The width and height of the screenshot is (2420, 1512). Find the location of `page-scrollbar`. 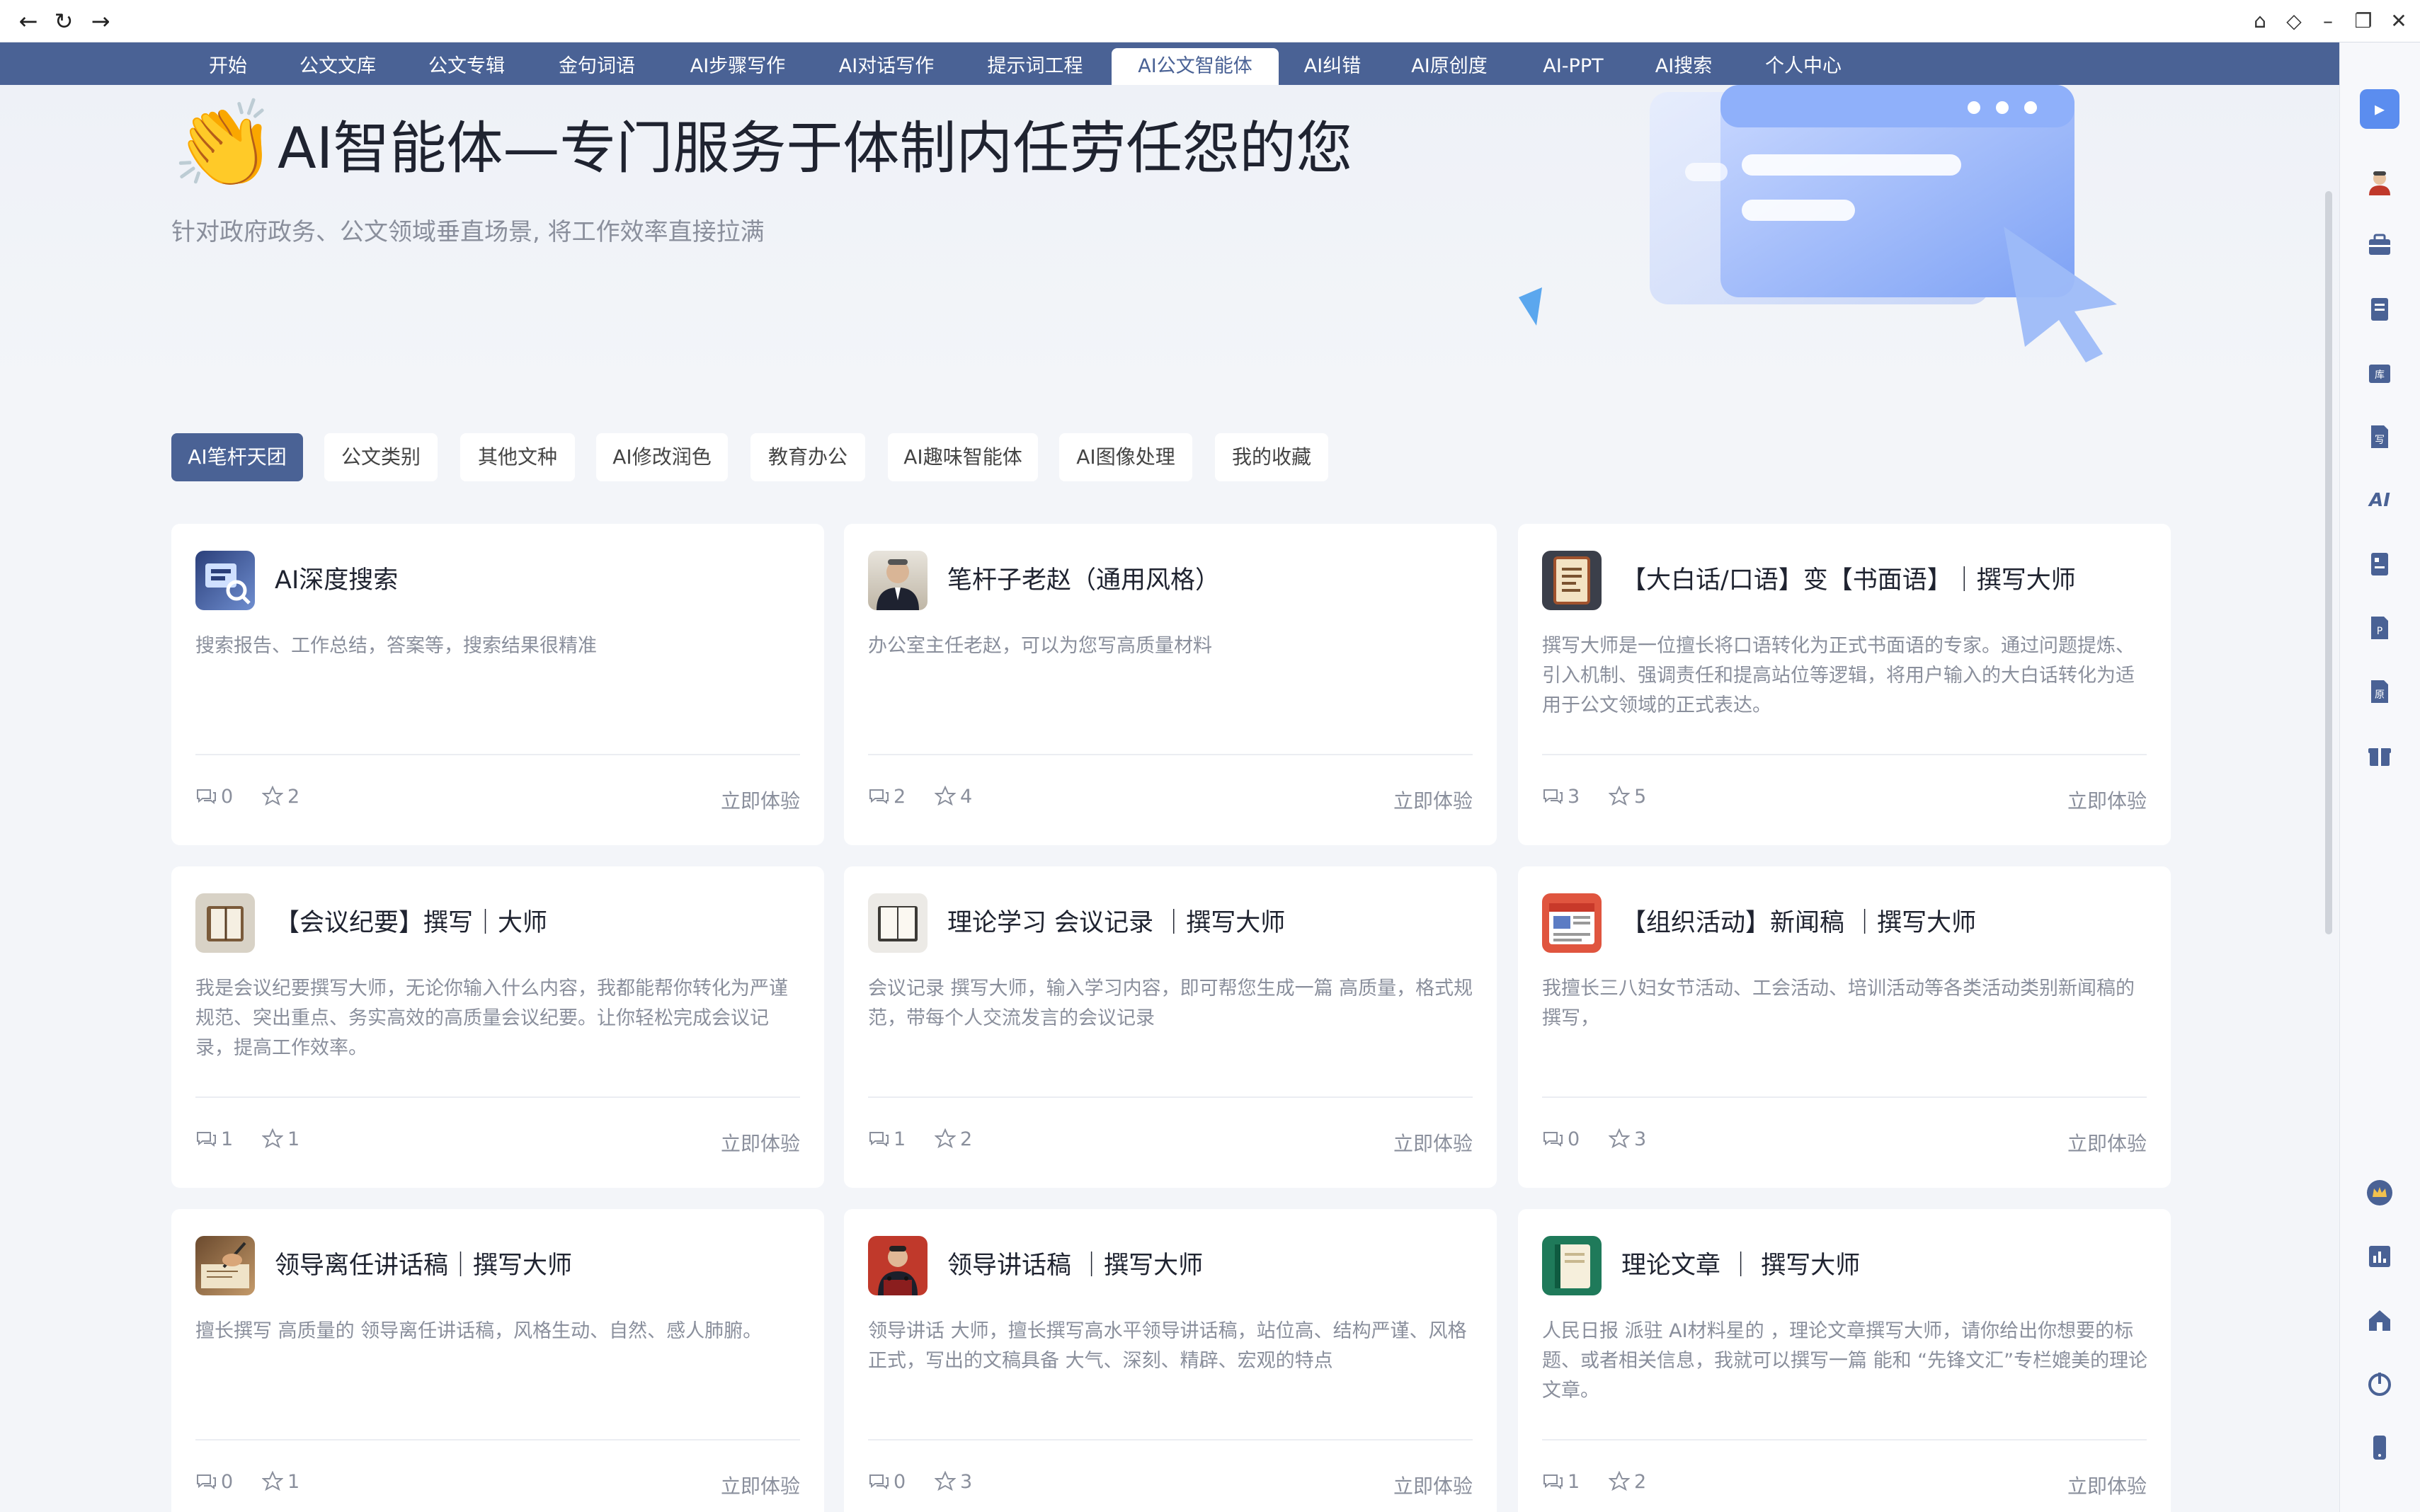

page-scrollbar is located at coordinates (2328, 562).